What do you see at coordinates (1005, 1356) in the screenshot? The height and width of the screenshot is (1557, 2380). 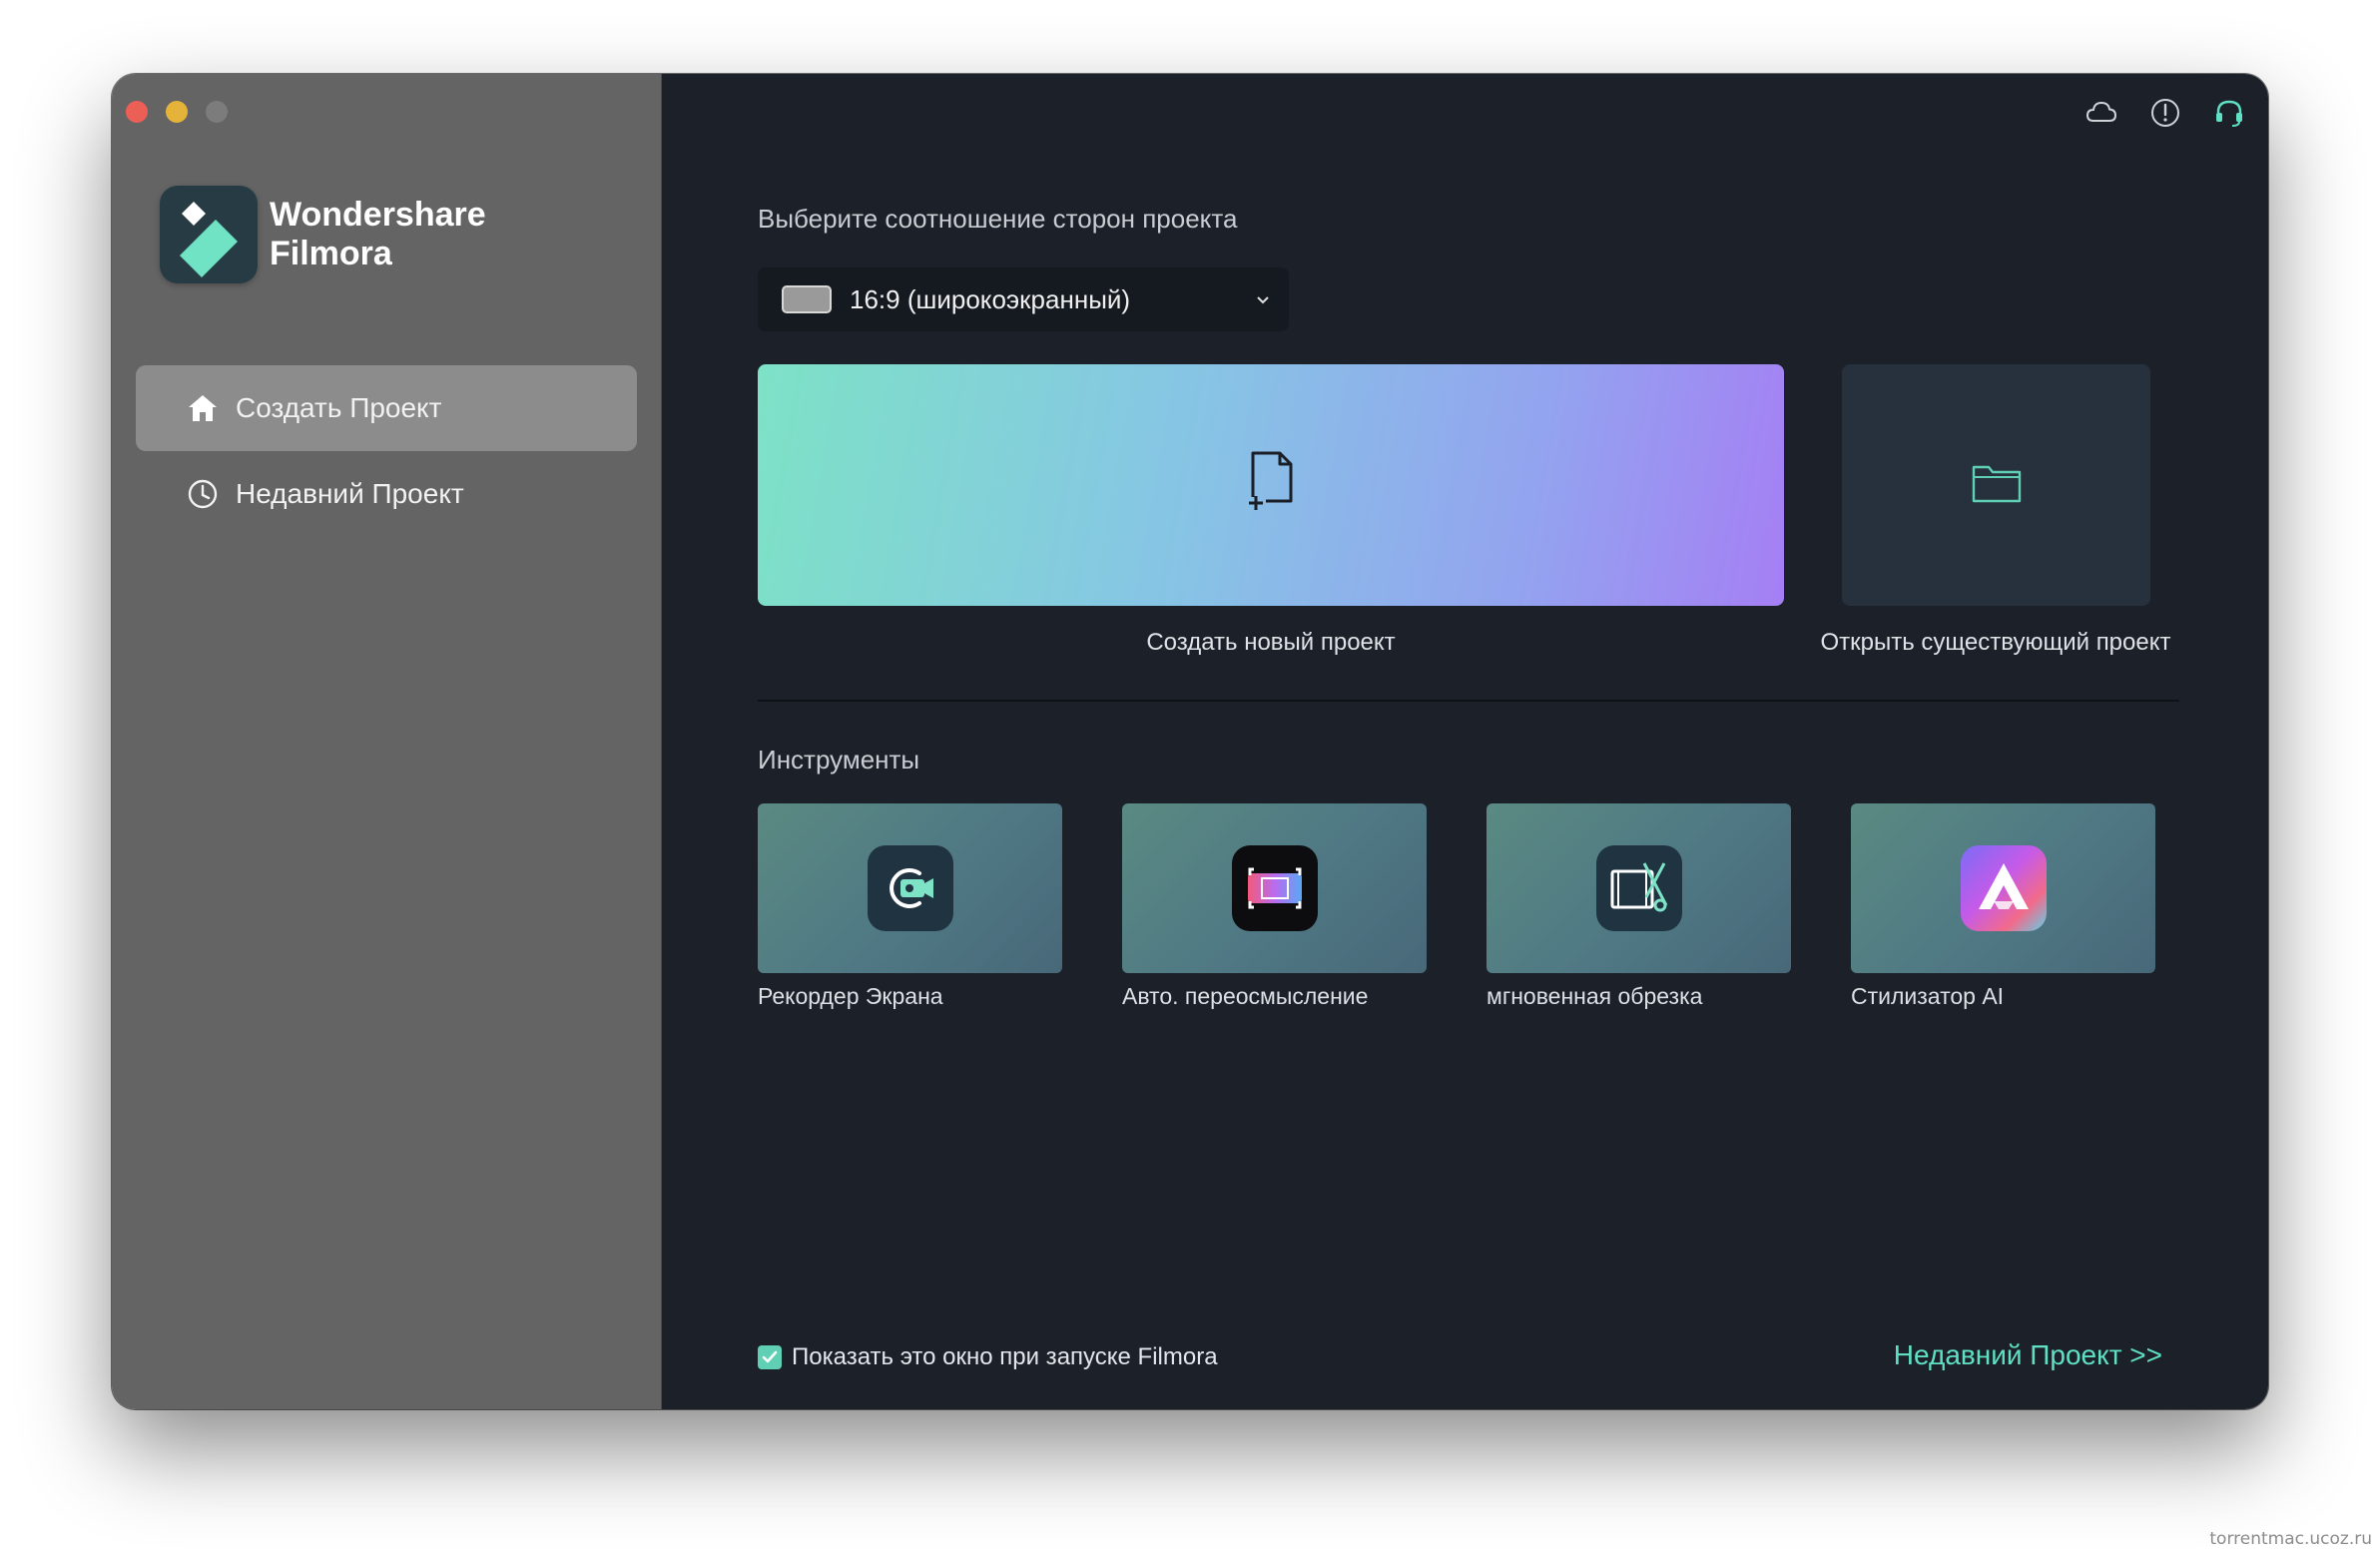 I see `show-on-startup-label: Показать это окно при запуске Filmora` at bounding box center [1005, 1356].